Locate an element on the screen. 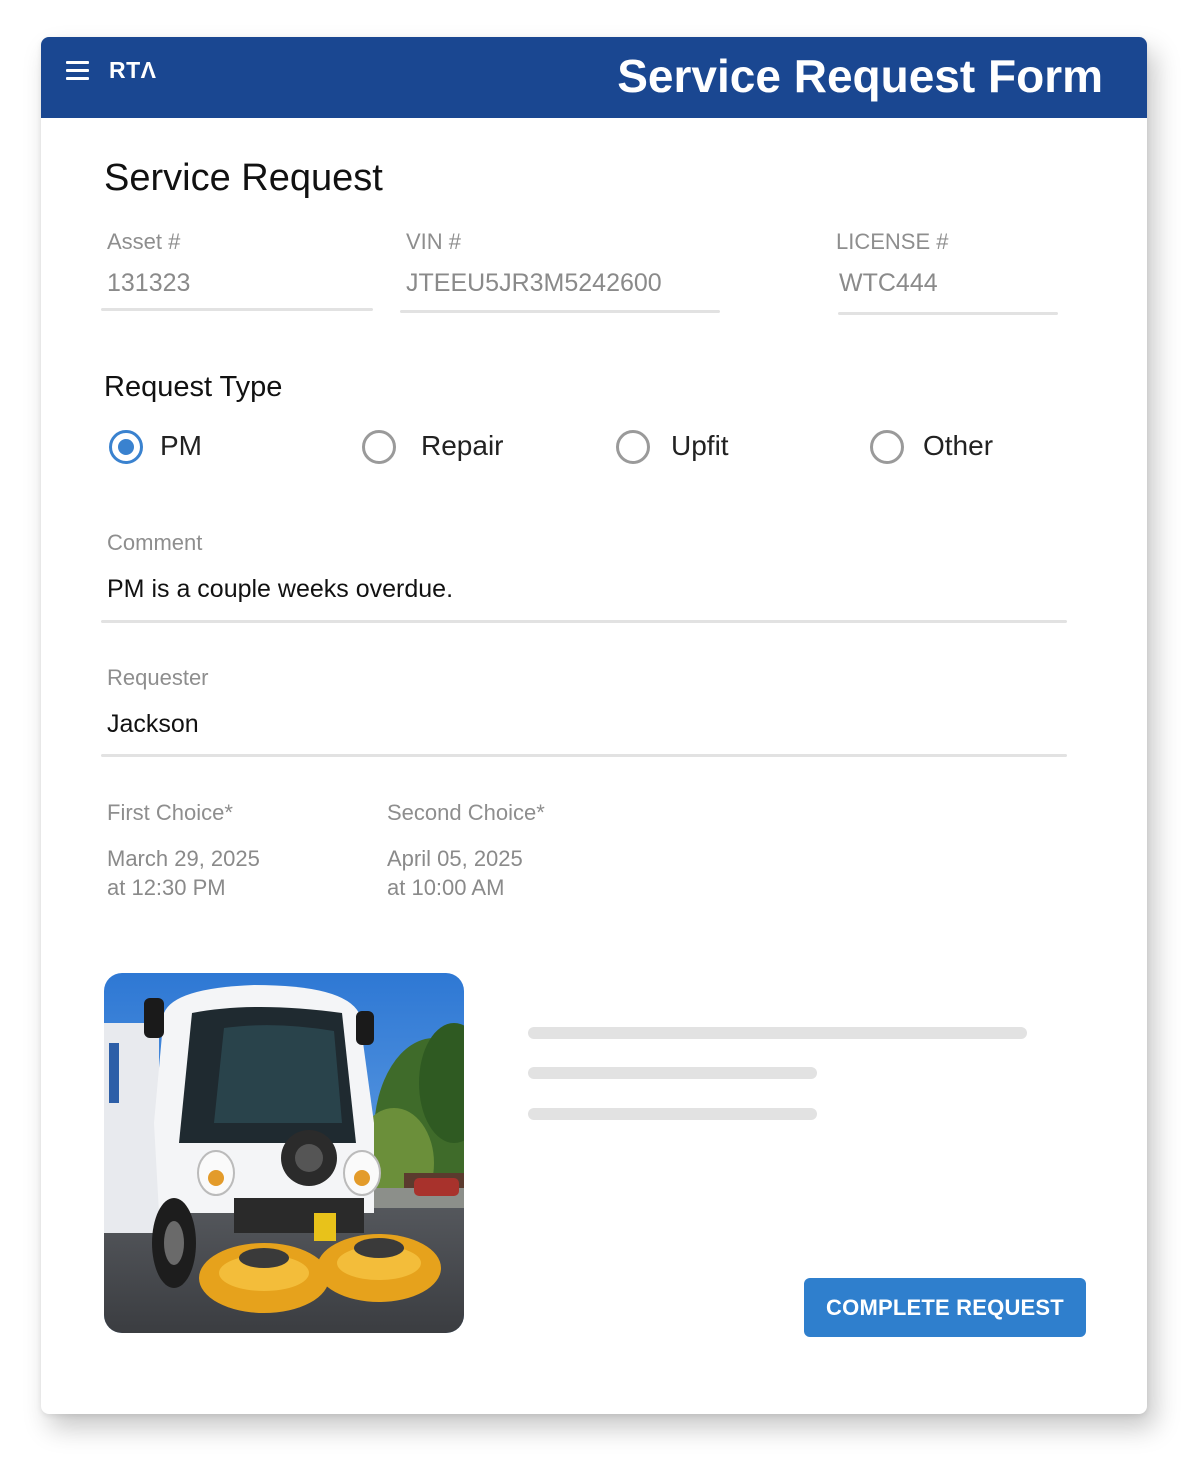 The width and height of the screenshot is (1204, 1479). asset-underline is located at coordinates (237, 309).